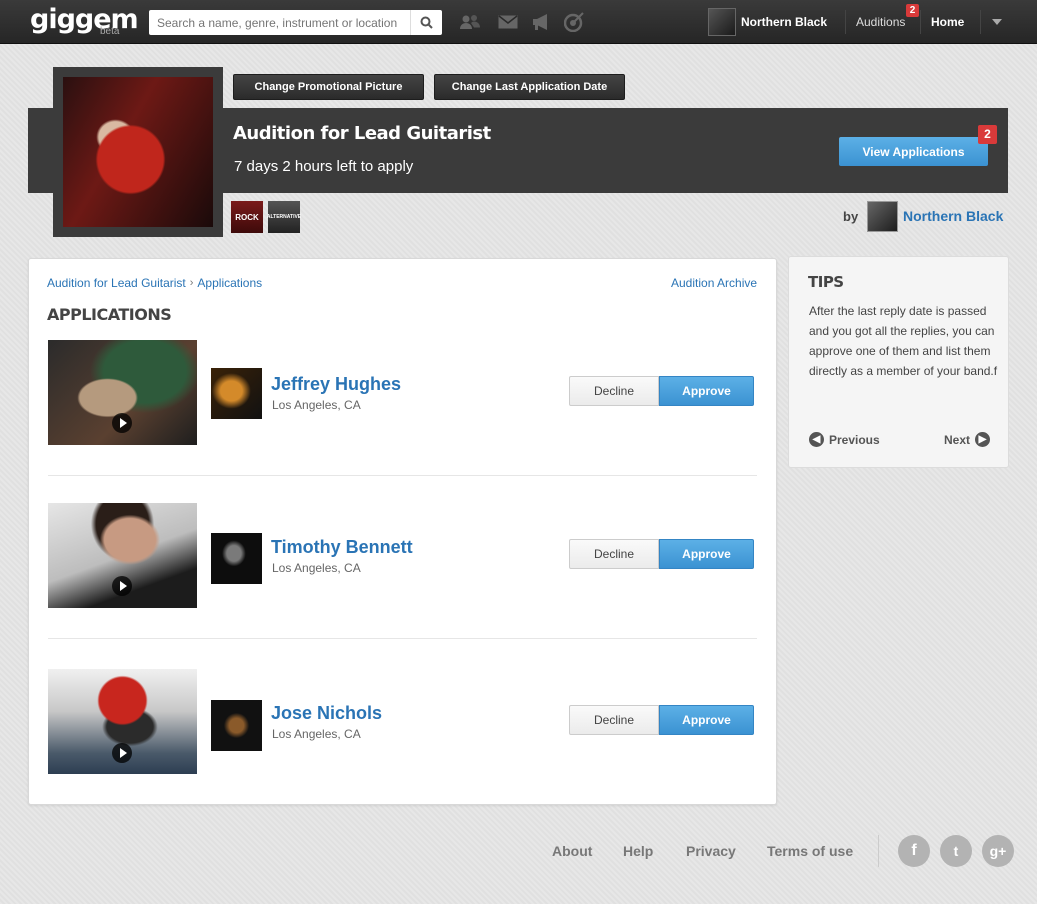 The width and height of the screenshot is (1037, 904). I want to click on section-title: APPLICATIONS, so click(109, 314).